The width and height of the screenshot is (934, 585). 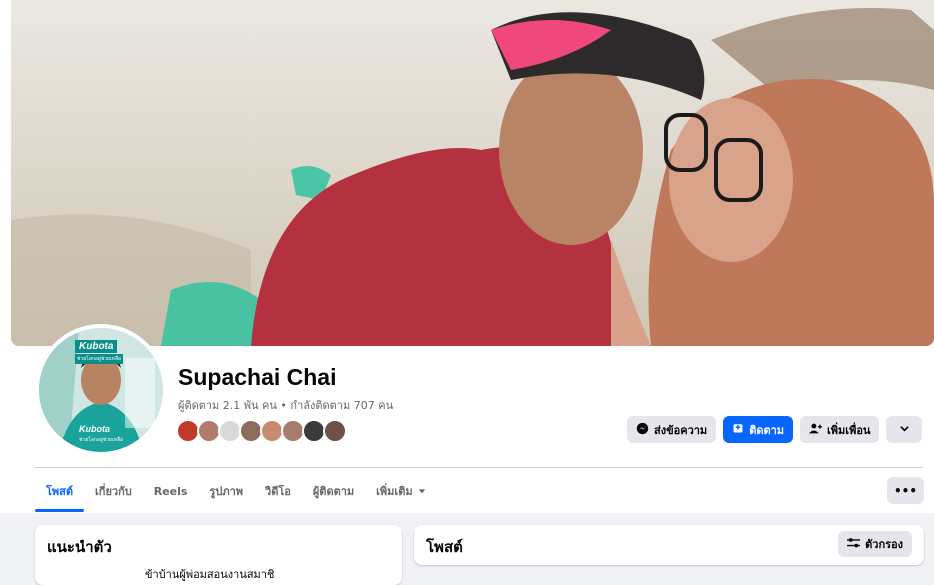 I want to click on tab-label: Reels, so click(x=170, y=491).